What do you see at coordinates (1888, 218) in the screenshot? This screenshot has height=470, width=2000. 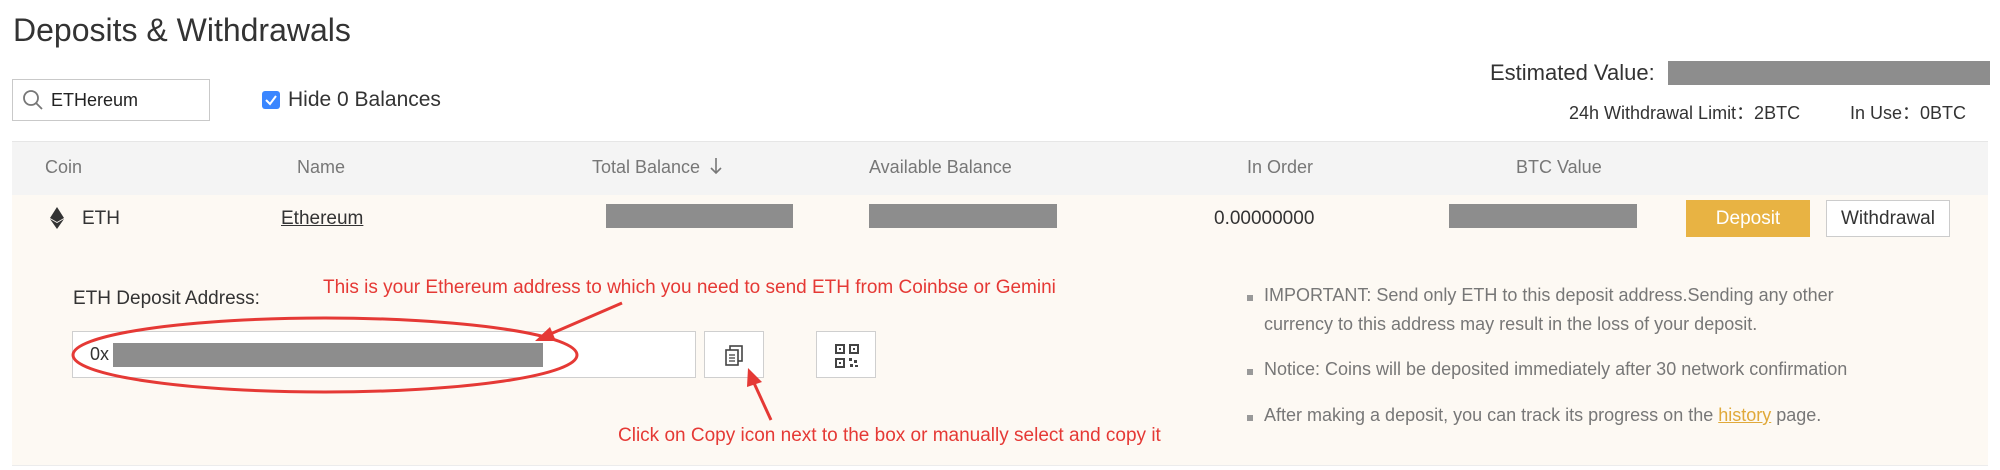 I see `withdrawal-button: Withdrawal` at bounding box center [1888, 218].